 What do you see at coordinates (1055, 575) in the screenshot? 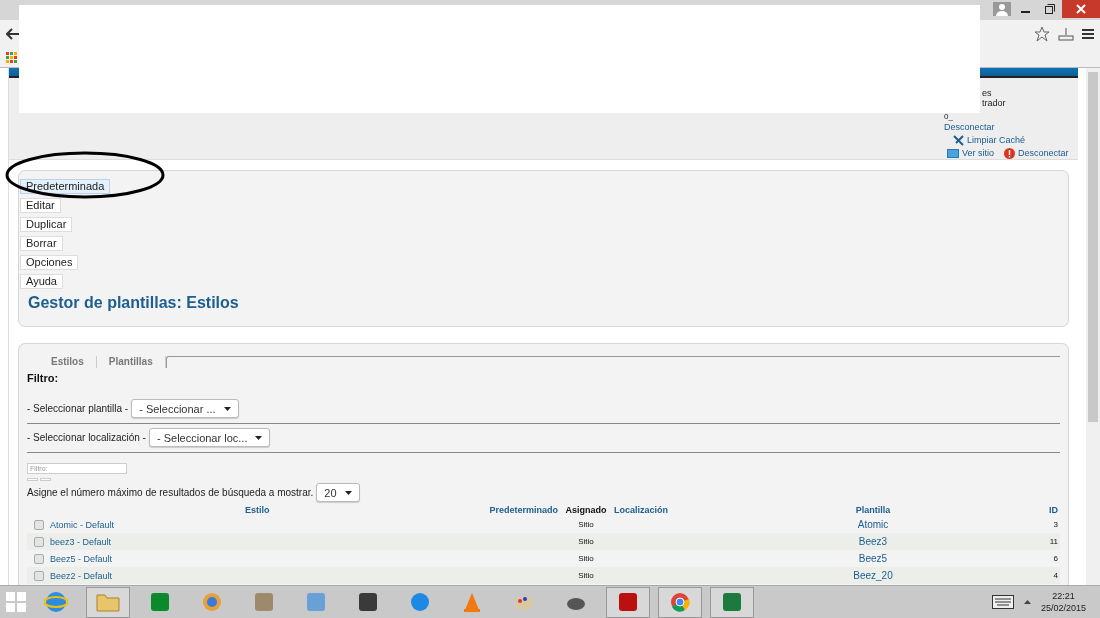
I see `id-text: 4` at bounding box center [1055, 575].